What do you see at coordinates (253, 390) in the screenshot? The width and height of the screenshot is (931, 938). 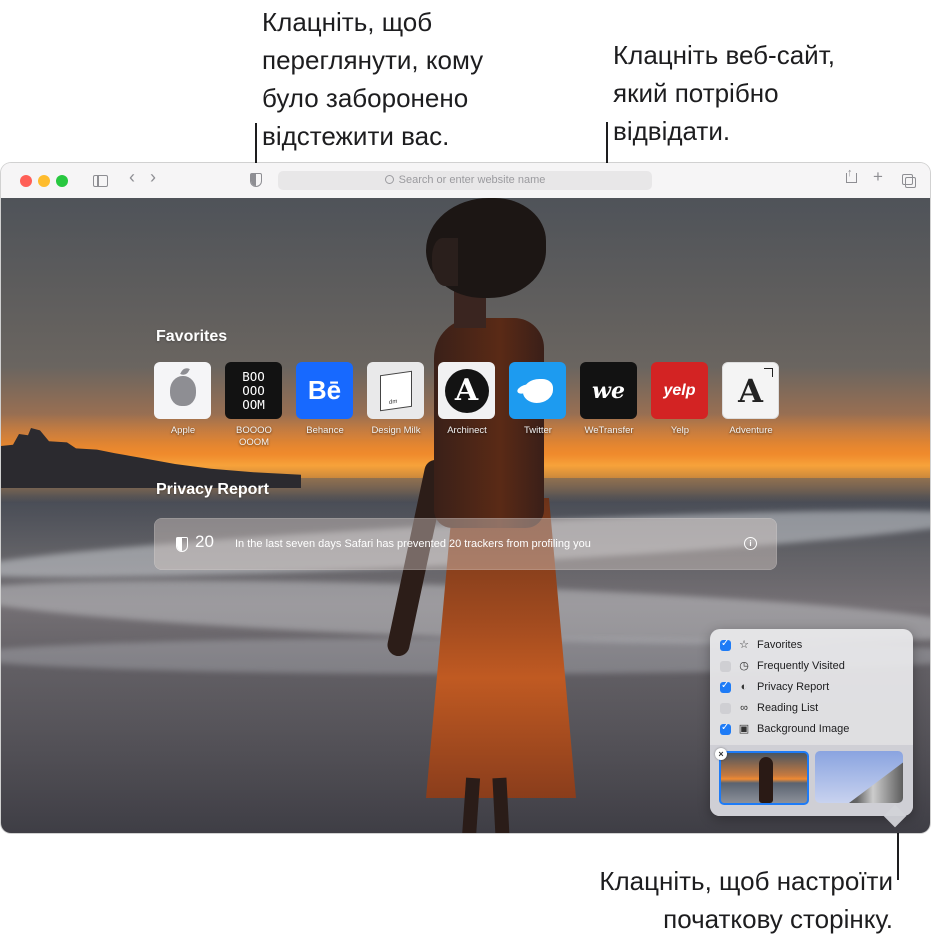 I see `boooooom-logo-icon: BOO OOO OOM` at bounding box center [253, 390].